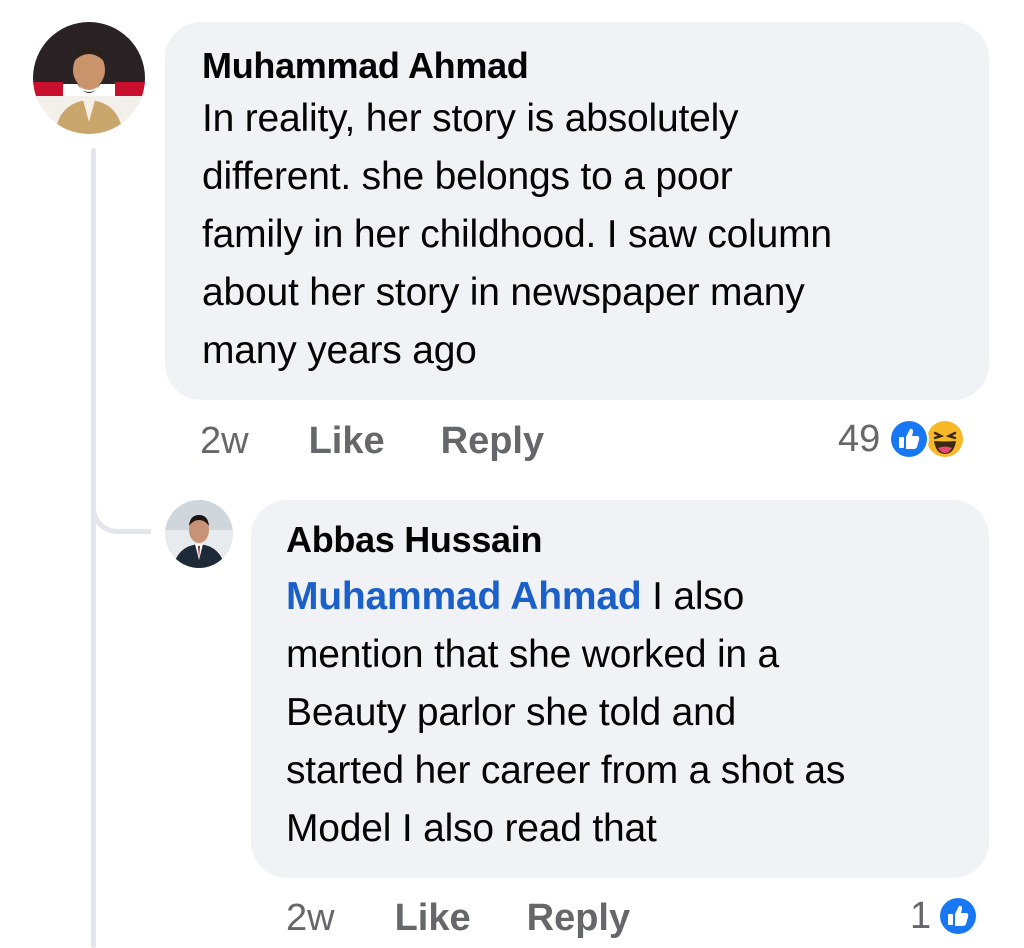 Image resolution: width=1024 pixels, height=948 pixels. I want to click on reaction-summary: 49, so click(902, 439).